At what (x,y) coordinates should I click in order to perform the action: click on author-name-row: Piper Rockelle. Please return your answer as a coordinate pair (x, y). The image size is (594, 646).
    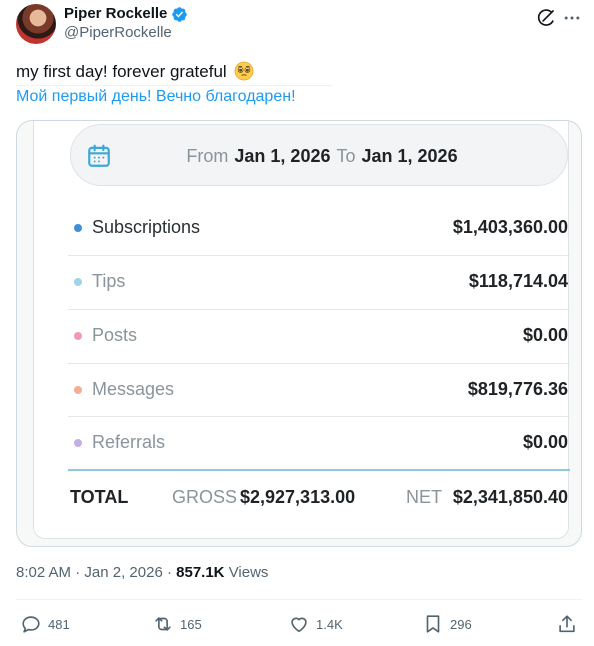
    Looking at the image, I should click on (126, 14).